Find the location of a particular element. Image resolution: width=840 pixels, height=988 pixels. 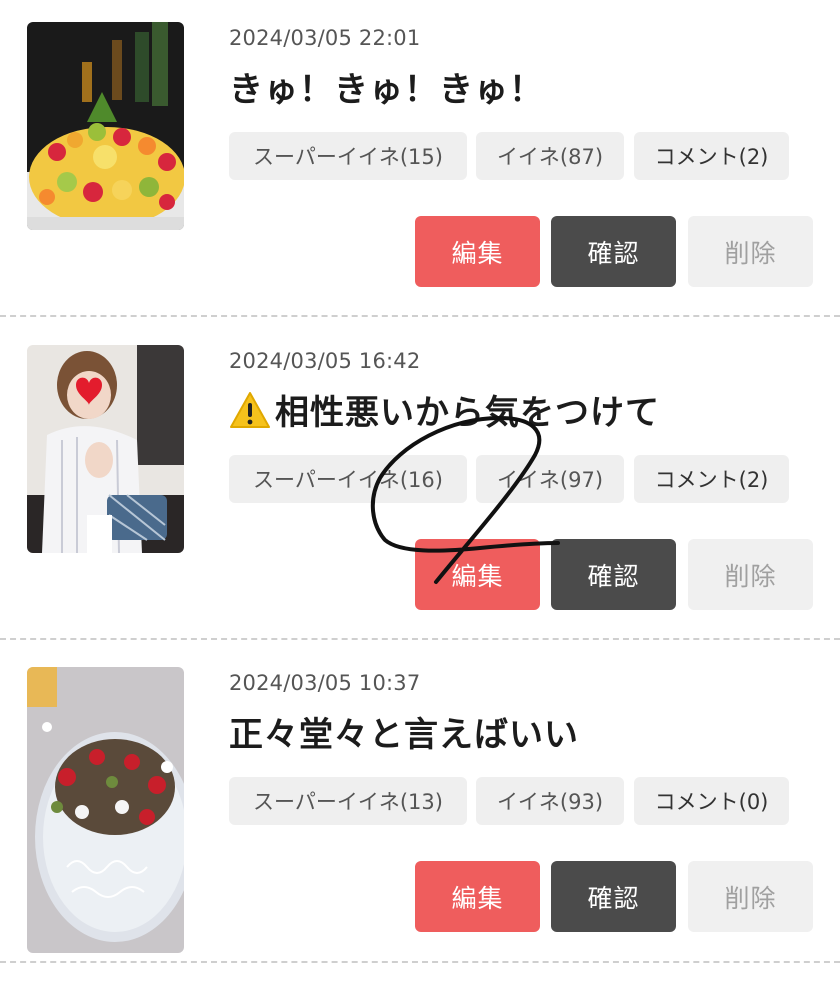

post-title: 正々堂々と言えばいい is located at coordinates (404, 731).